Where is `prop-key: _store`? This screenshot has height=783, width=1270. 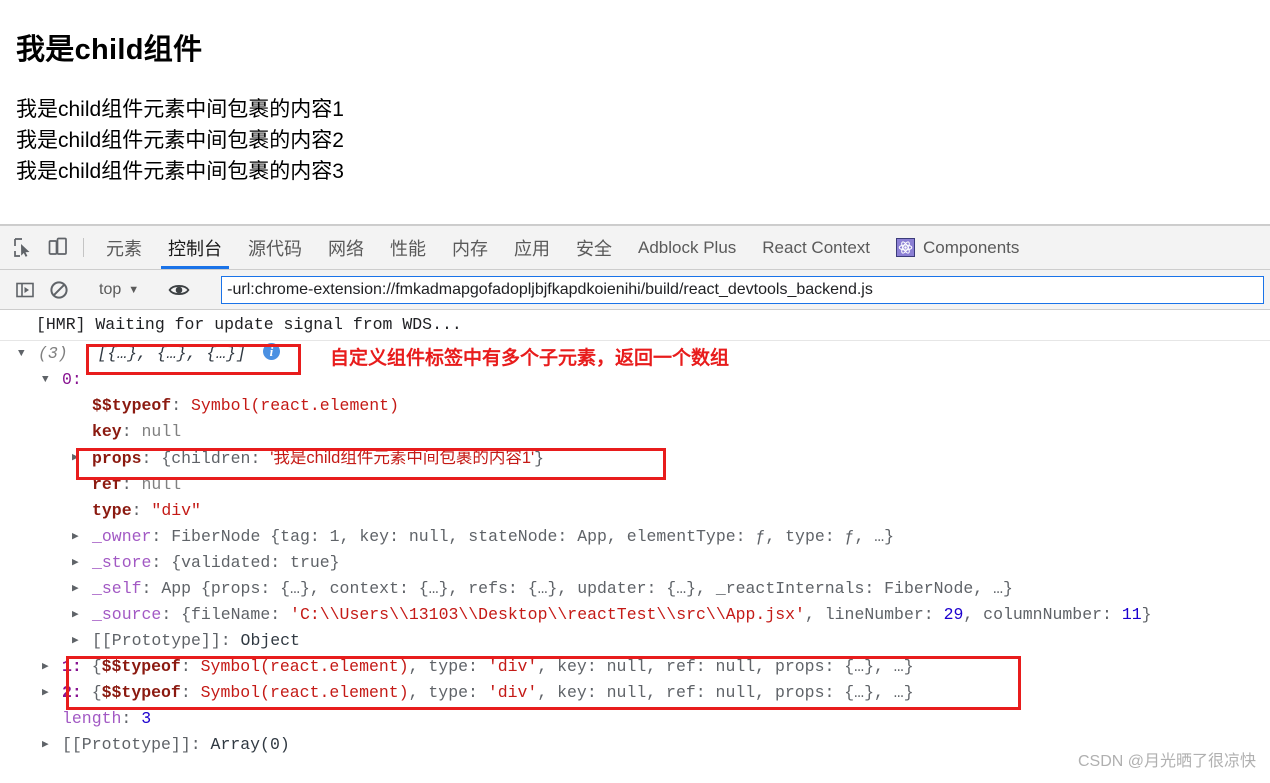 prop-key: _store is located at coordinates (122, 562).